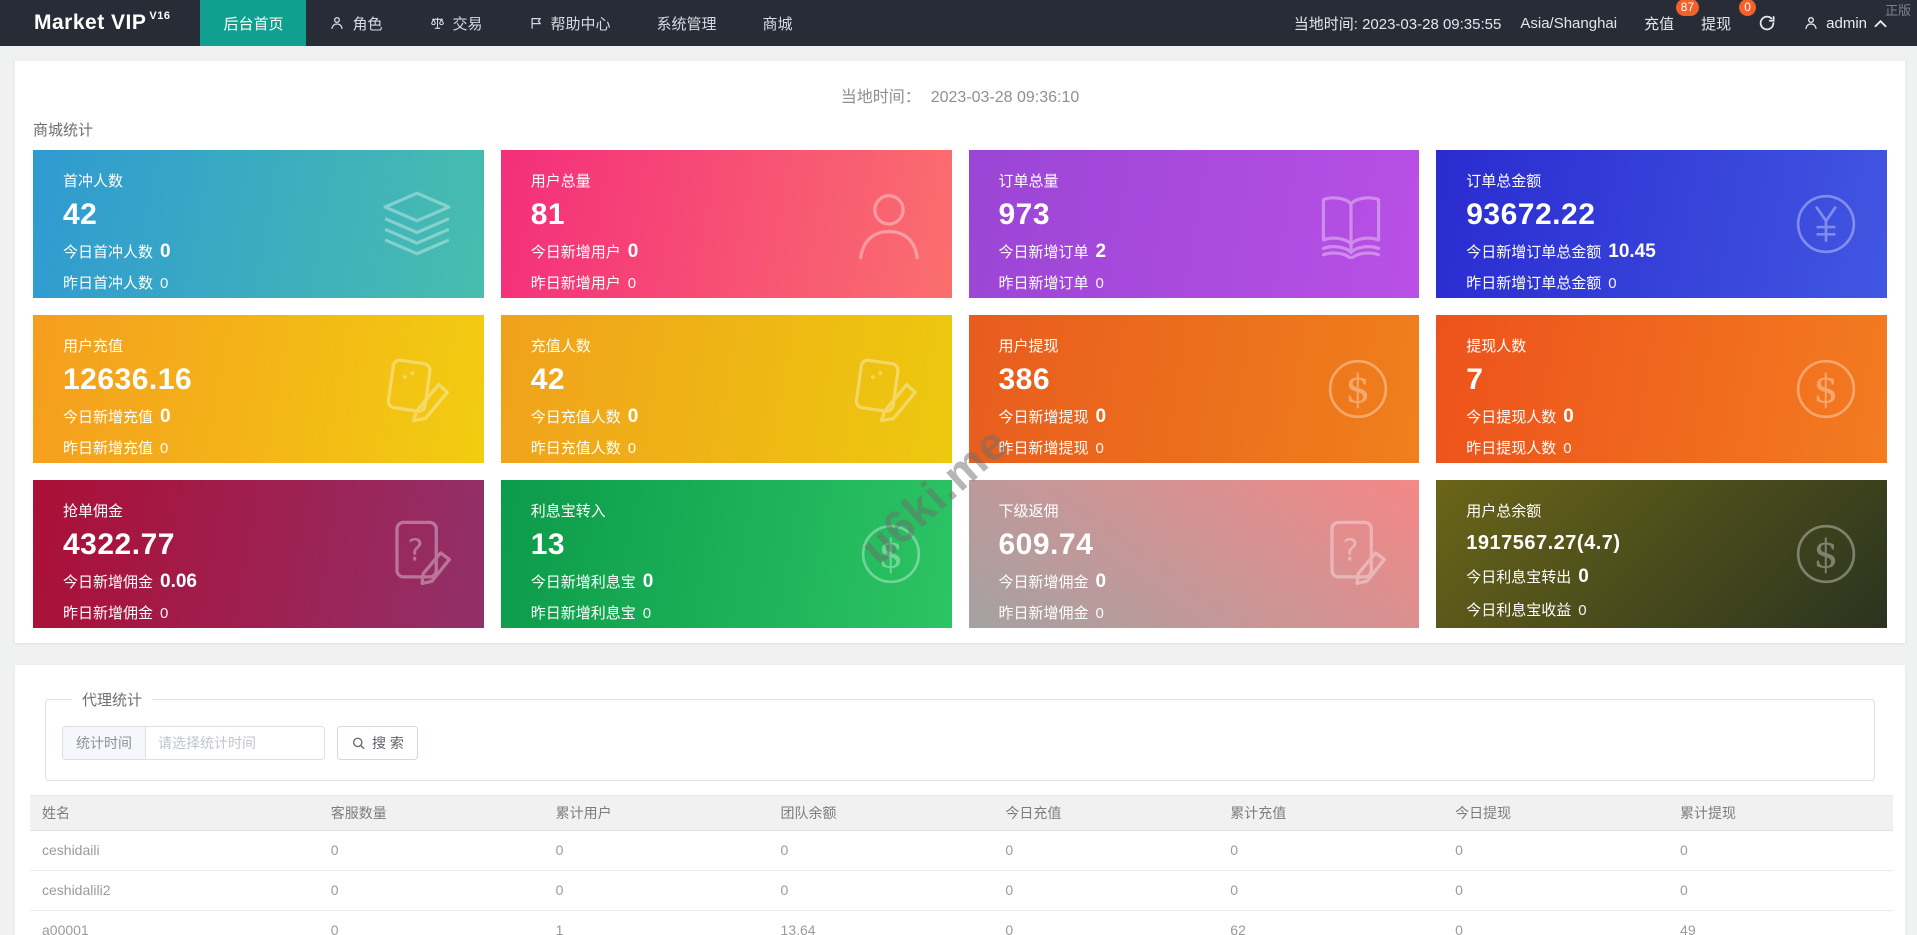  What do you see at coordinates (1661, 224) in the screenshot?
I see `stat-card-total-order-amount: 订单总金额 93672.22 今日新增订单总金额 10.45 昨日新增订单总金额 0` at bounding box center [1661, 224].